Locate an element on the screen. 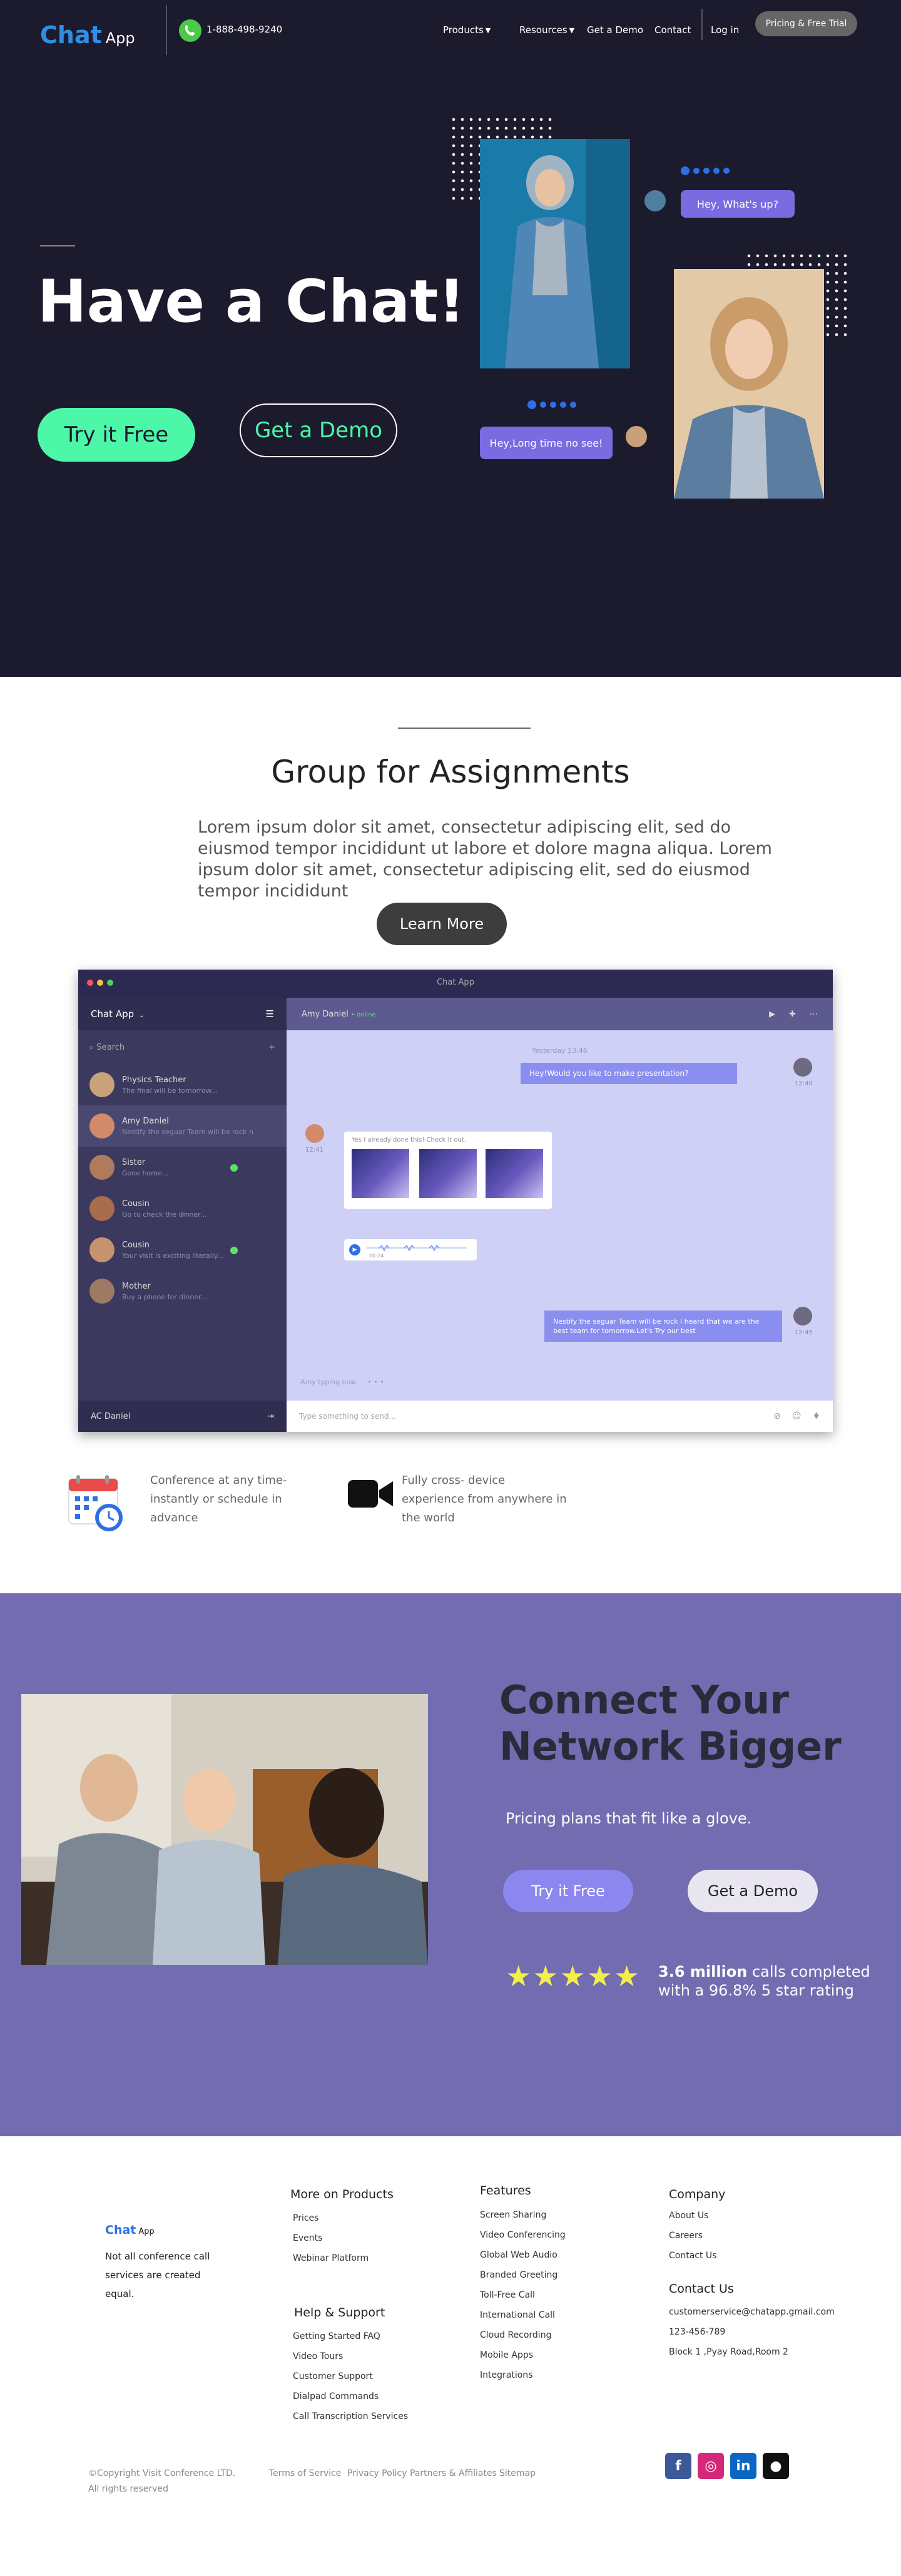 The height and width of the screenshot is (2576, 901). linkedin-icon: in is located at coordinates (743, 2466).